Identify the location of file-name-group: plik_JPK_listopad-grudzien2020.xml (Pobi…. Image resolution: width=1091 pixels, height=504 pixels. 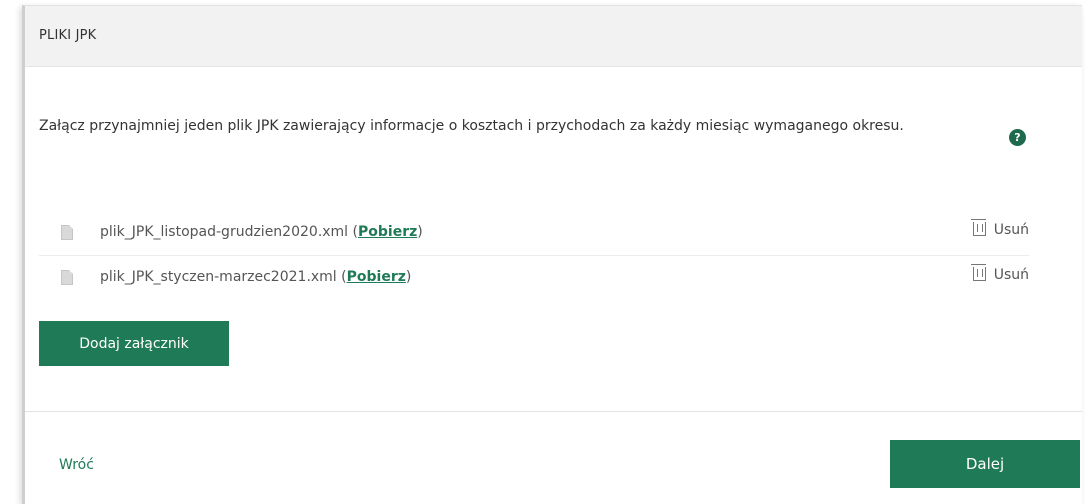
(261, 232).